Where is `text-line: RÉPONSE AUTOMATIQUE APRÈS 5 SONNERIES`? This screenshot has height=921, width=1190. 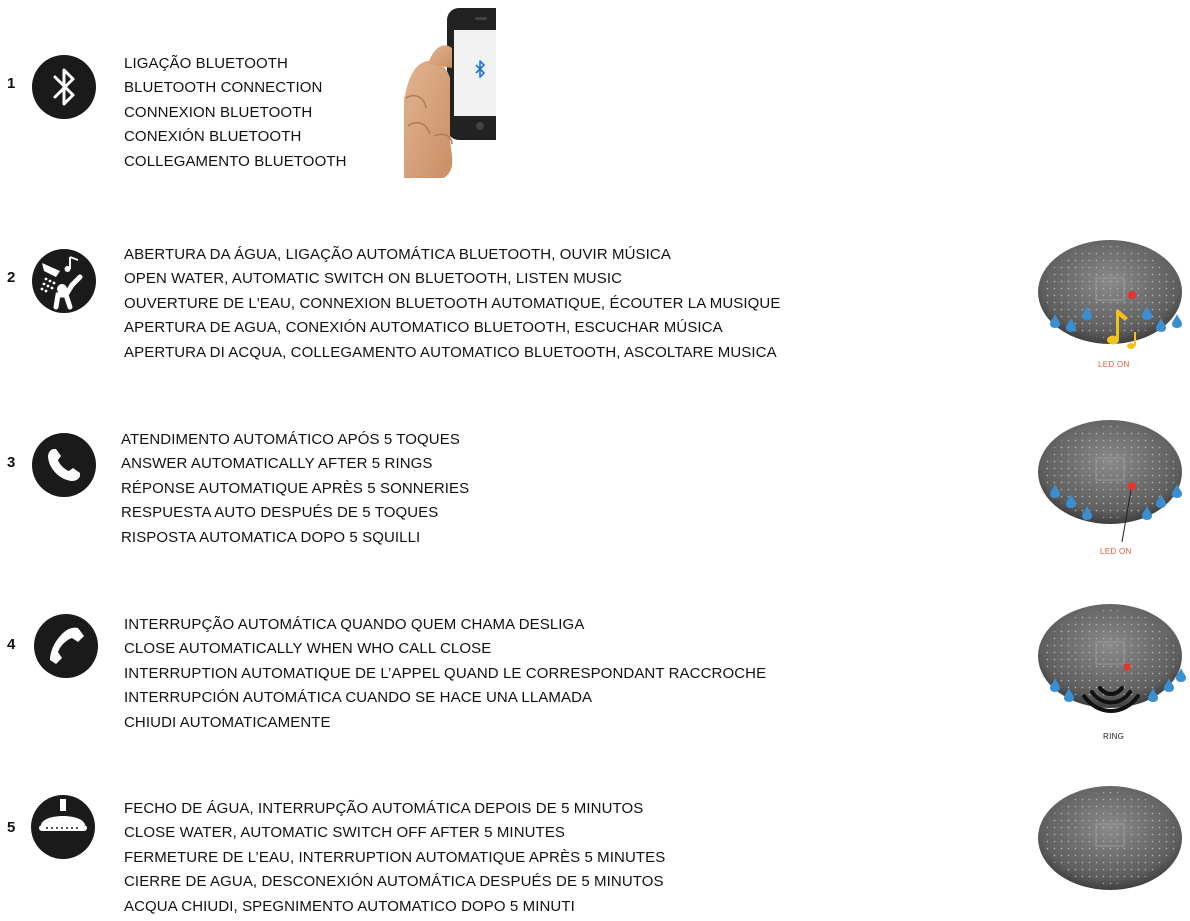 text-line: RÉPONSE AUTOMATIQUE APRÈS 5 SONNERIES is located at coordinates (295, 488).